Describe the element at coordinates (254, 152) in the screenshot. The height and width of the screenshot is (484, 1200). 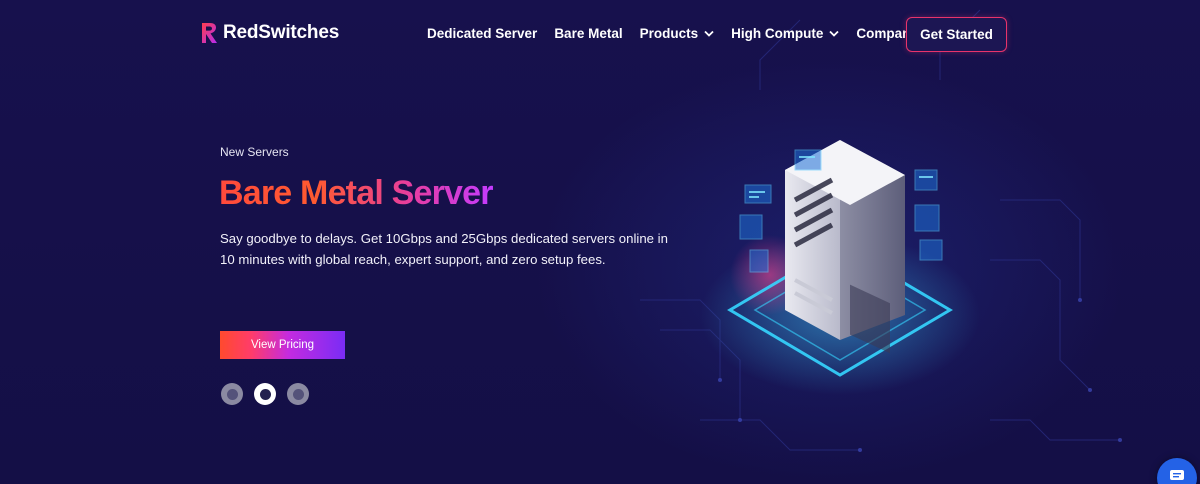
I see `hero-eyebrow: New Servers` at that location.